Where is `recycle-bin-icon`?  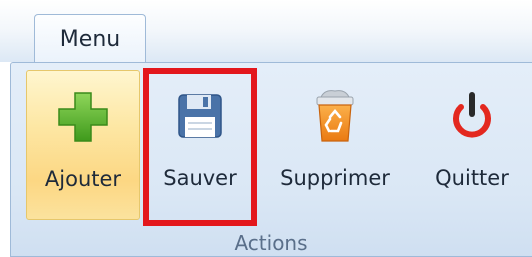 recycle-bin-icon is located at coordinates (335, 116).